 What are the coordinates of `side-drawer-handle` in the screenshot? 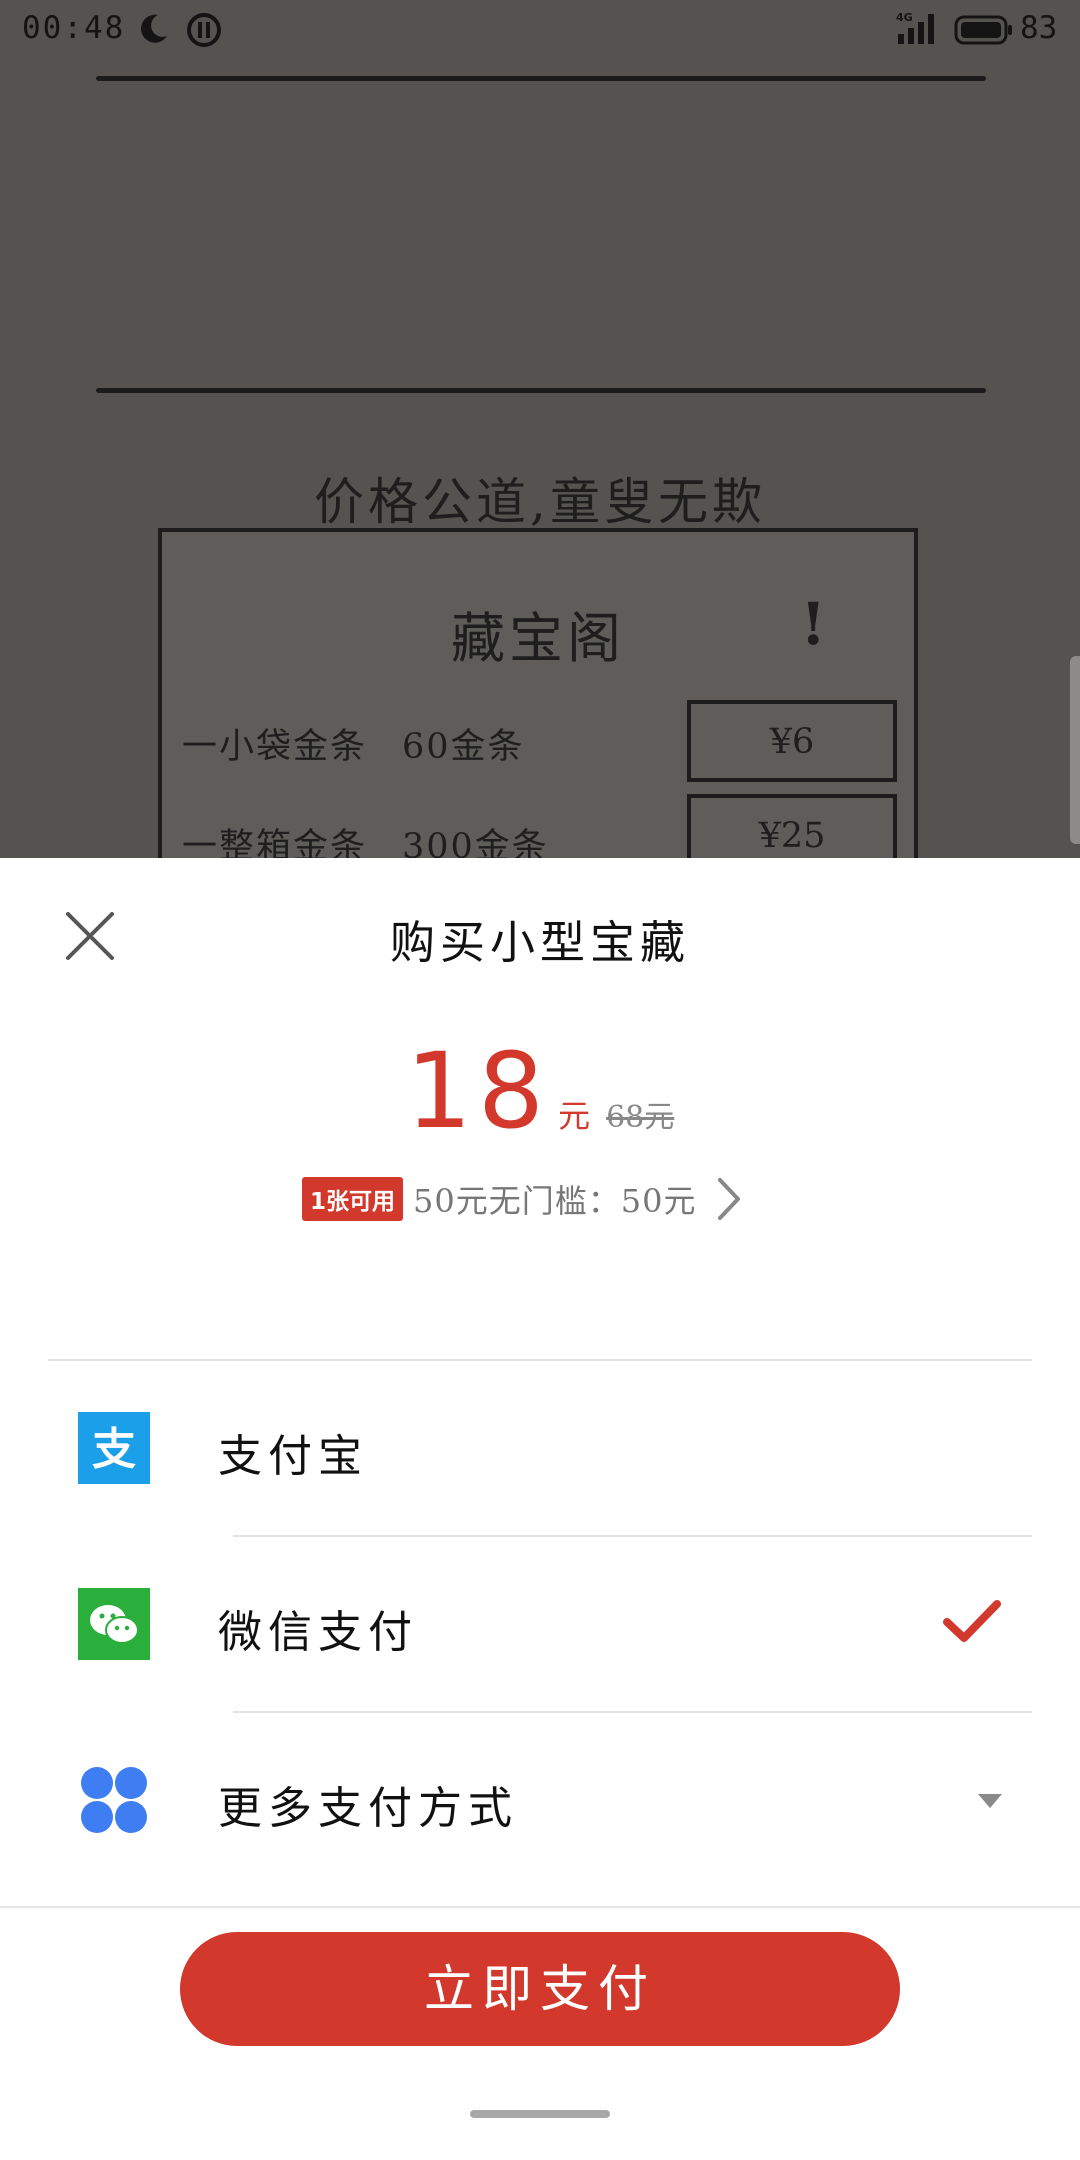 It's located at (1075, 750).